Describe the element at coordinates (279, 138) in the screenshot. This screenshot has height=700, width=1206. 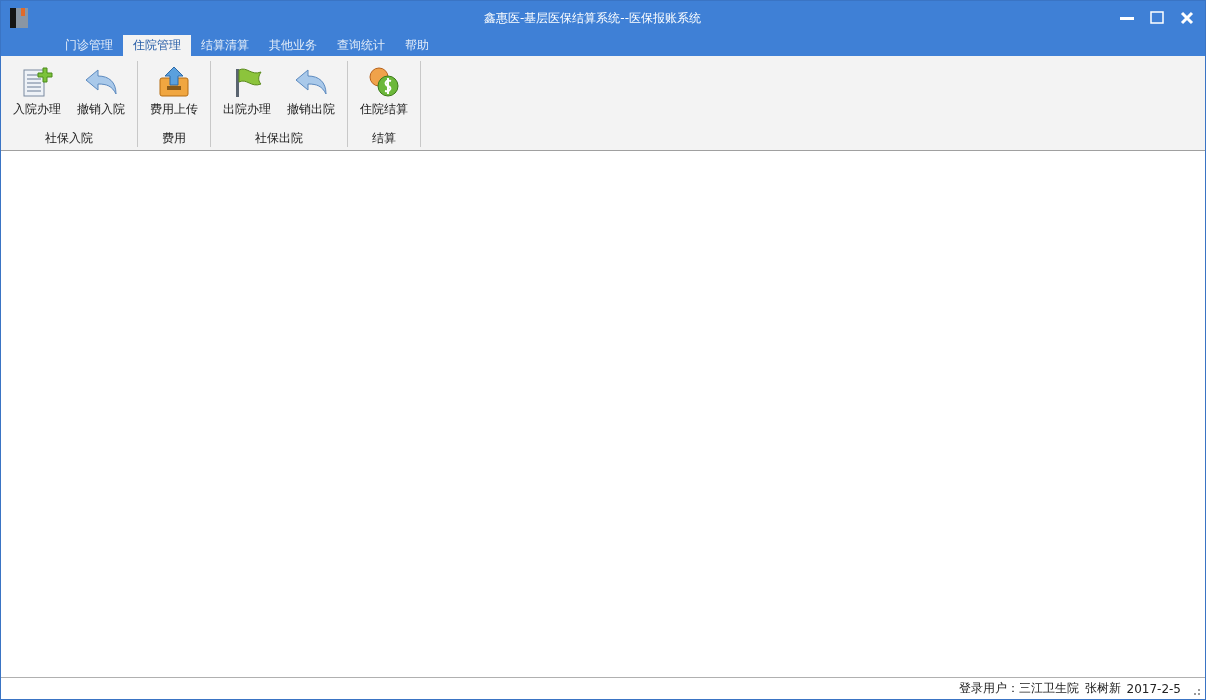
I see `group-label: 社保出院` at that location.